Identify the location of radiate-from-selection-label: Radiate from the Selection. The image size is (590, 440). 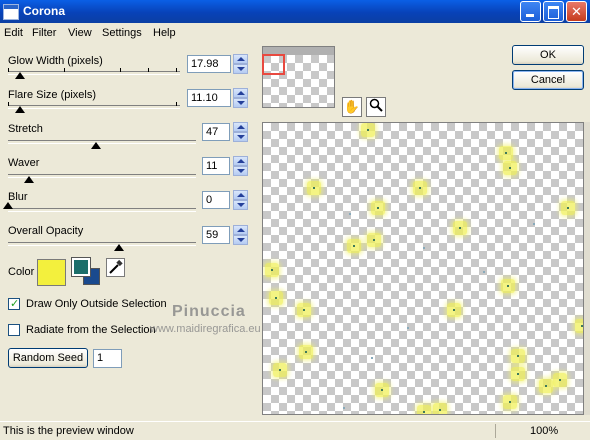
(91, 330).